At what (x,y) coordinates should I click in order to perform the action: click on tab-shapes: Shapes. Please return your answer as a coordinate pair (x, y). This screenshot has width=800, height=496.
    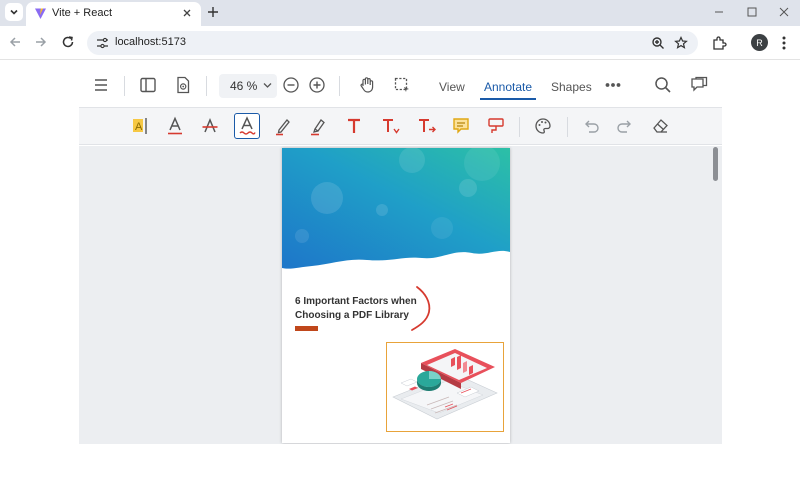
    Looking at the image, I should click on (571, 87).